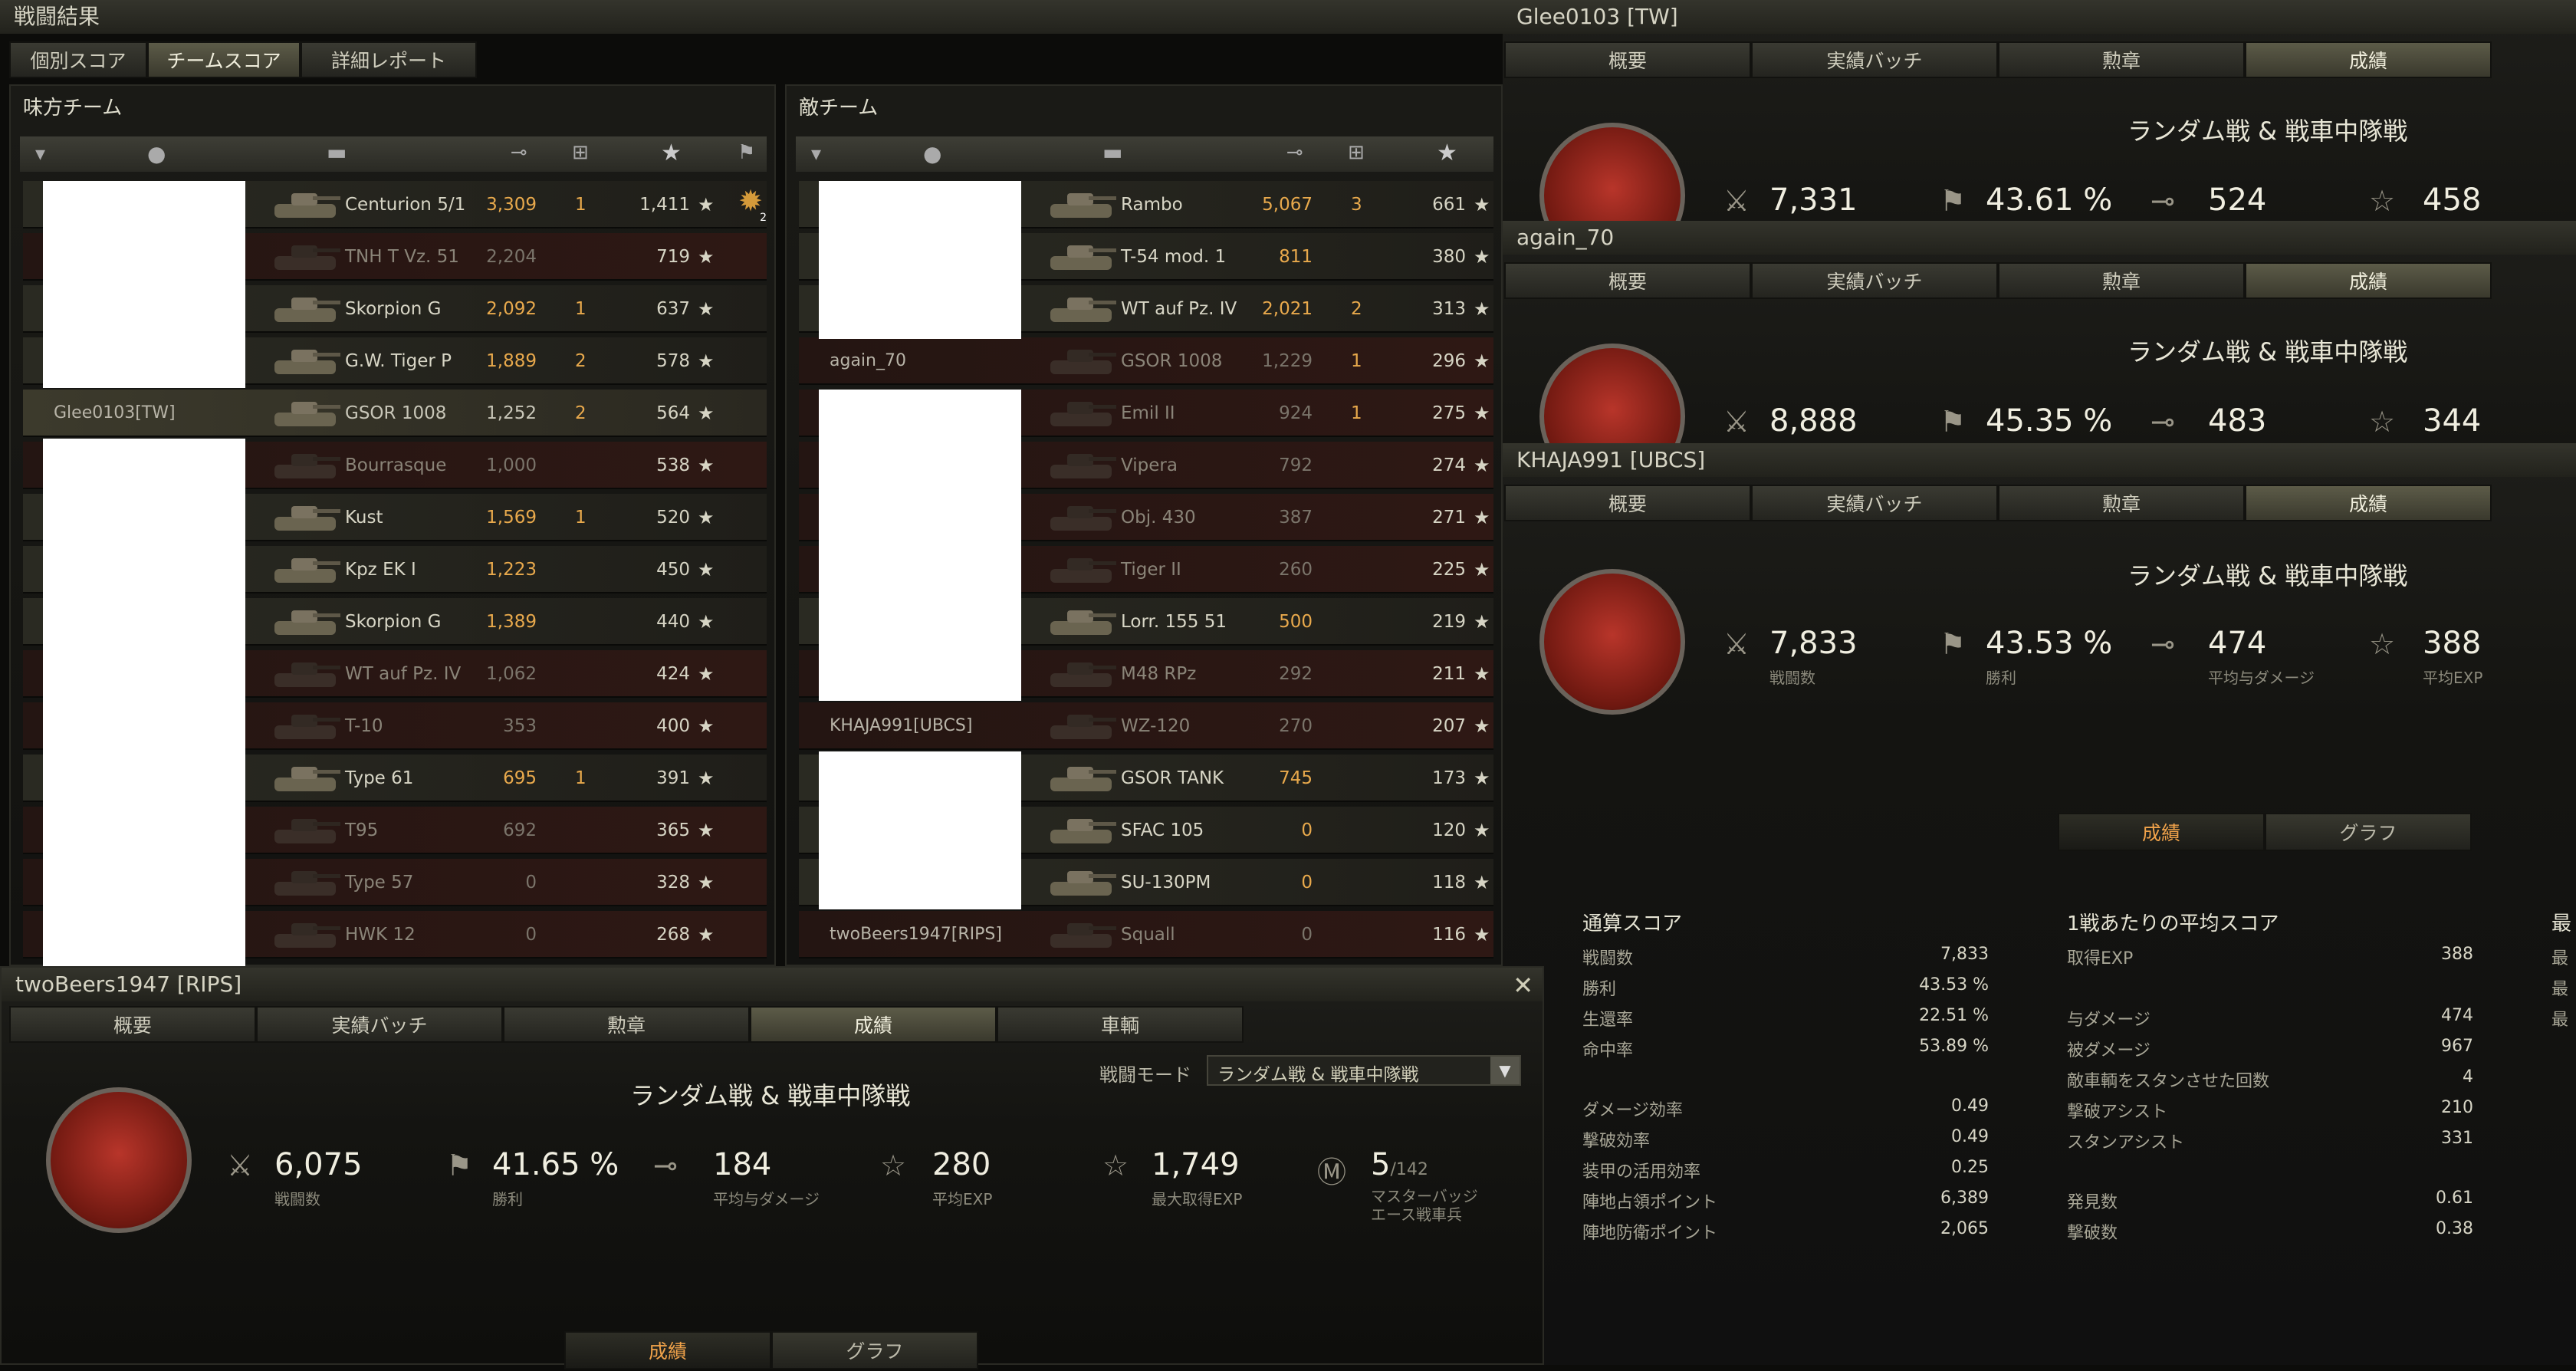  I want to click on stat-row: スタンアシスト 331, so click(2270, 1141).